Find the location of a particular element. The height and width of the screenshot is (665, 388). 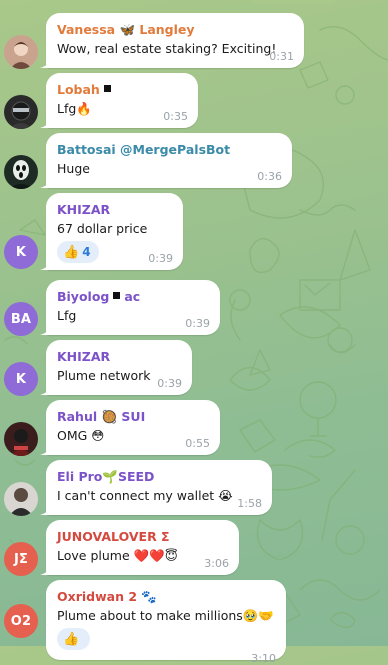

message-item: K KHIZAR 67 dollar price 👍 4 0:39 is located at coordinates (194, 232).